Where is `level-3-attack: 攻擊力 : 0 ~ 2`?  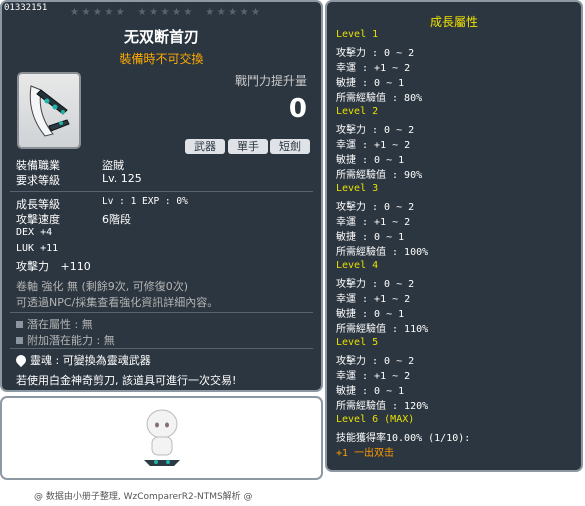
level-3-attack: 攻擊力 : 0 ~ 2 is located at coordinates (375, 207).